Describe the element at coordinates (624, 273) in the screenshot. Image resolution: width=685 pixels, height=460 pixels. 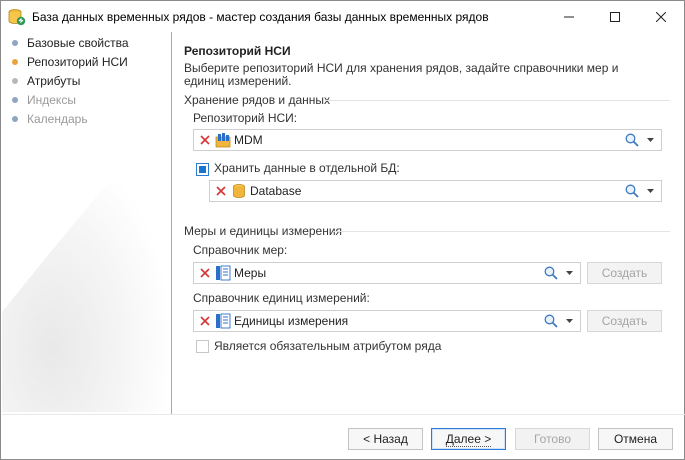
I see `create-measures-button: Создать` at that location.